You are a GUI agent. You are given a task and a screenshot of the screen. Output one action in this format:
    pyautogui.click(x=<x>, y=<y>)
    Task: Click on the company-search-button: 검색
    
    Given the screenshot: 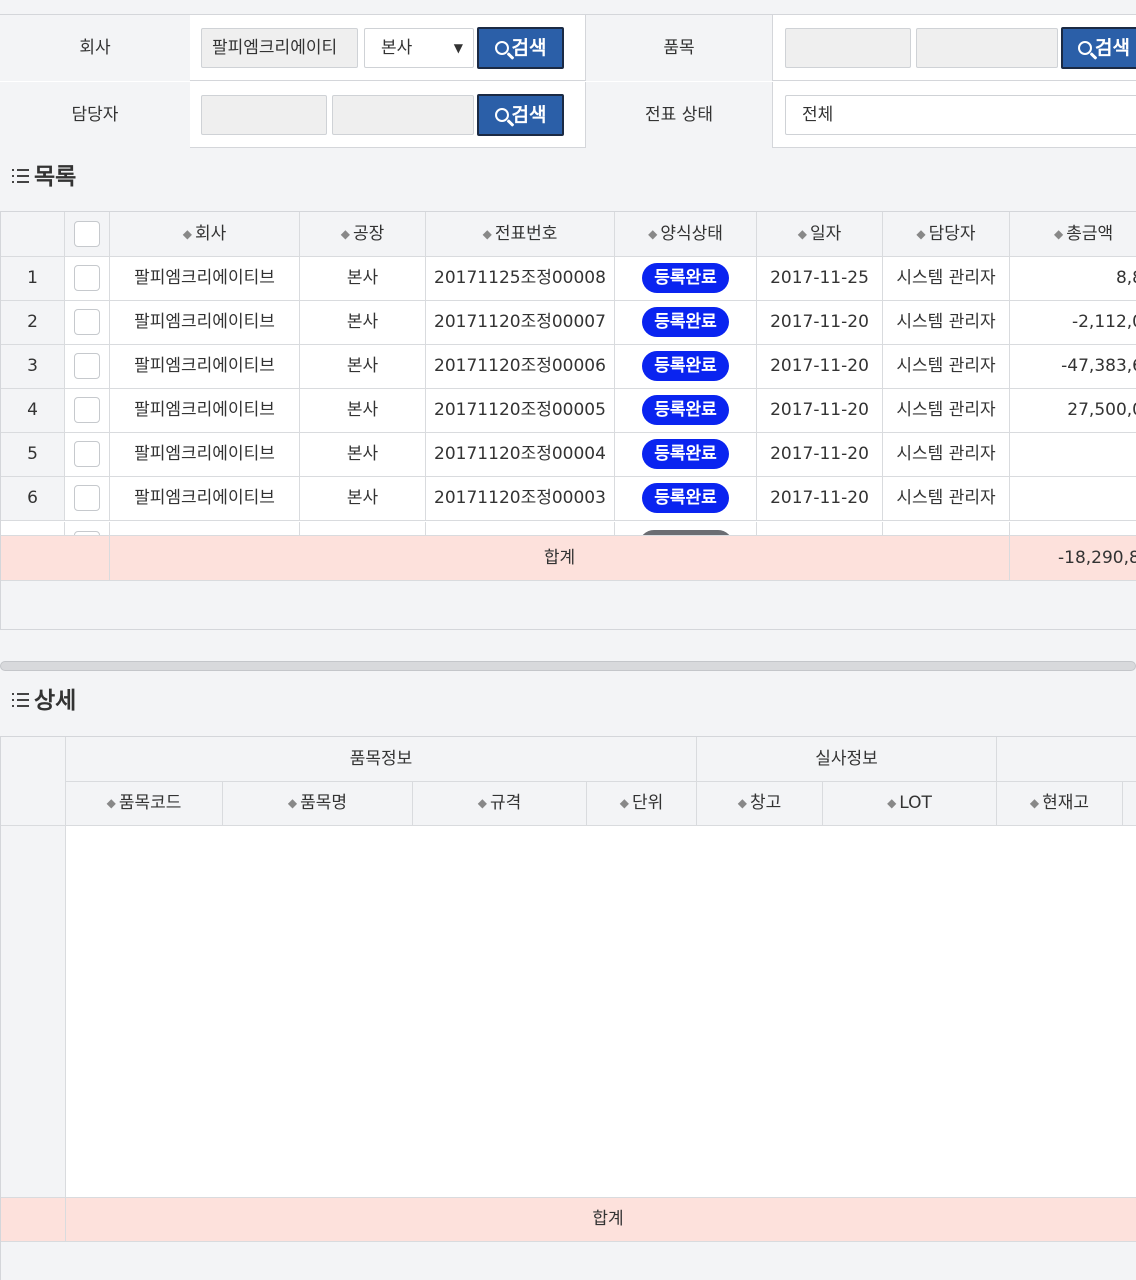 What is the action you would take?
    pyautogui.click(x=520, y=48)
    